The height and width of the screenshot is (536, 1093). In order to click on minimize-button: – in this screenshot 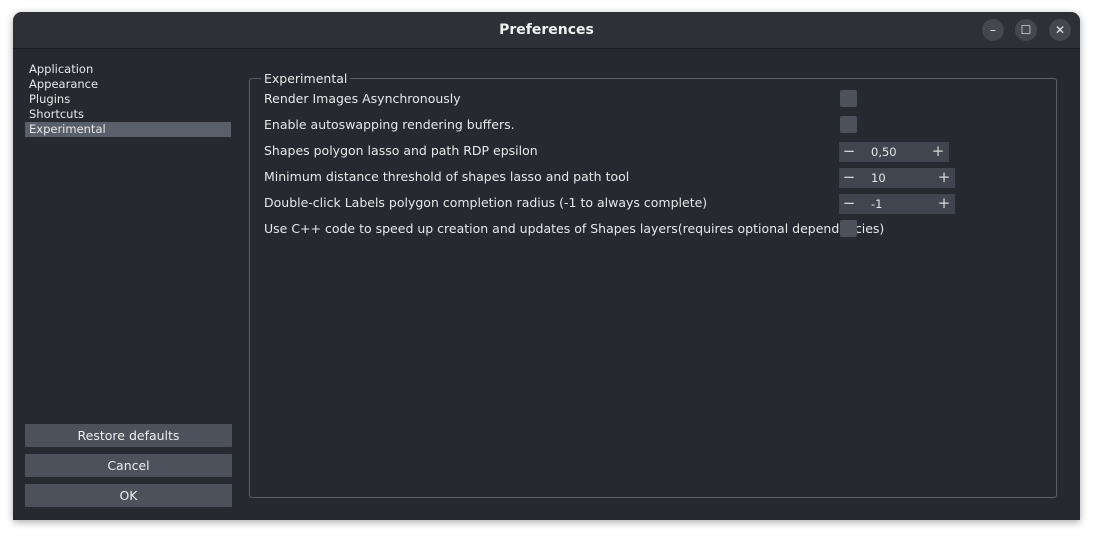, I will do `click(993, 30)`.